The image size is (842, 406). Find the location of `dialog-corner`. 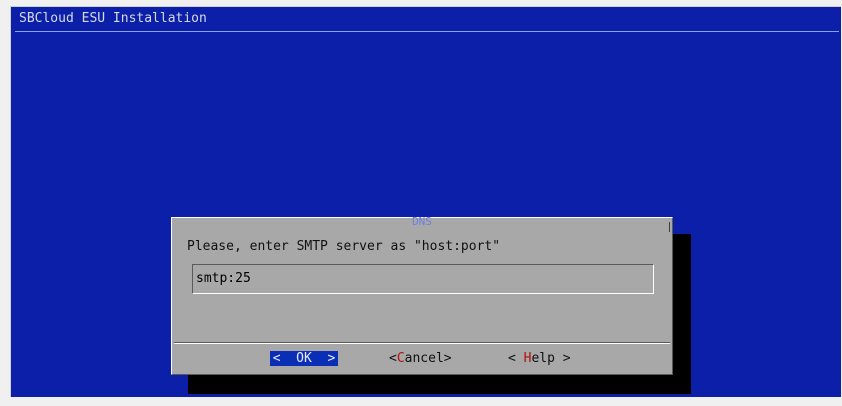

dialog-corner is located at coordinates (669, 227).